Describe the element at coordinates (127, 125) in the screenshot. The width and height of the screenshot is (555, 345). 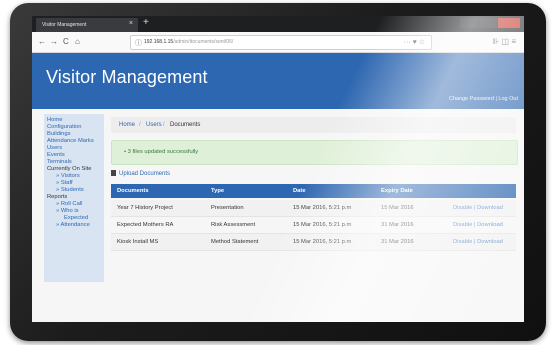
I see `breadcrumb-home: Home` at that location.